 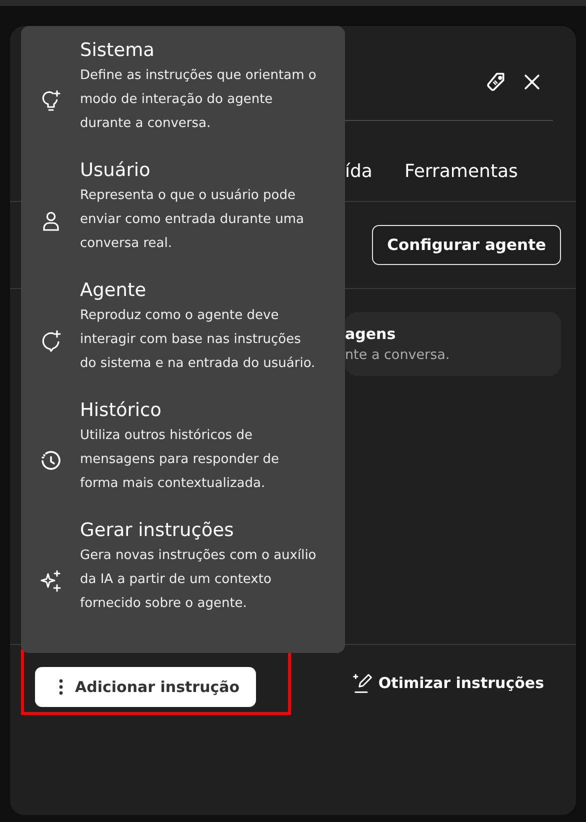 I want to click on magic-pencil-icon, so click(x=363, y=683).